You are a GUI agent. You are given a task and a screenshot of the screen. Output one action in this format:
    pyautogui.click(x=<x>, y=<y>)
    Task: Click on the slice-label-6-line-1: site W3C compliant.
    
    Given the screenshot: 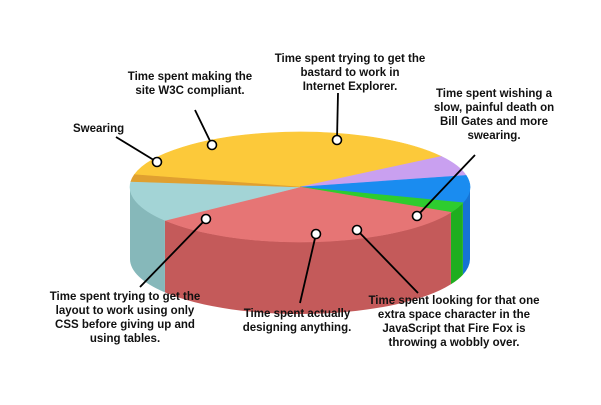 What is the action you would take?
    pyautogui.click(x=189, y=91)
    